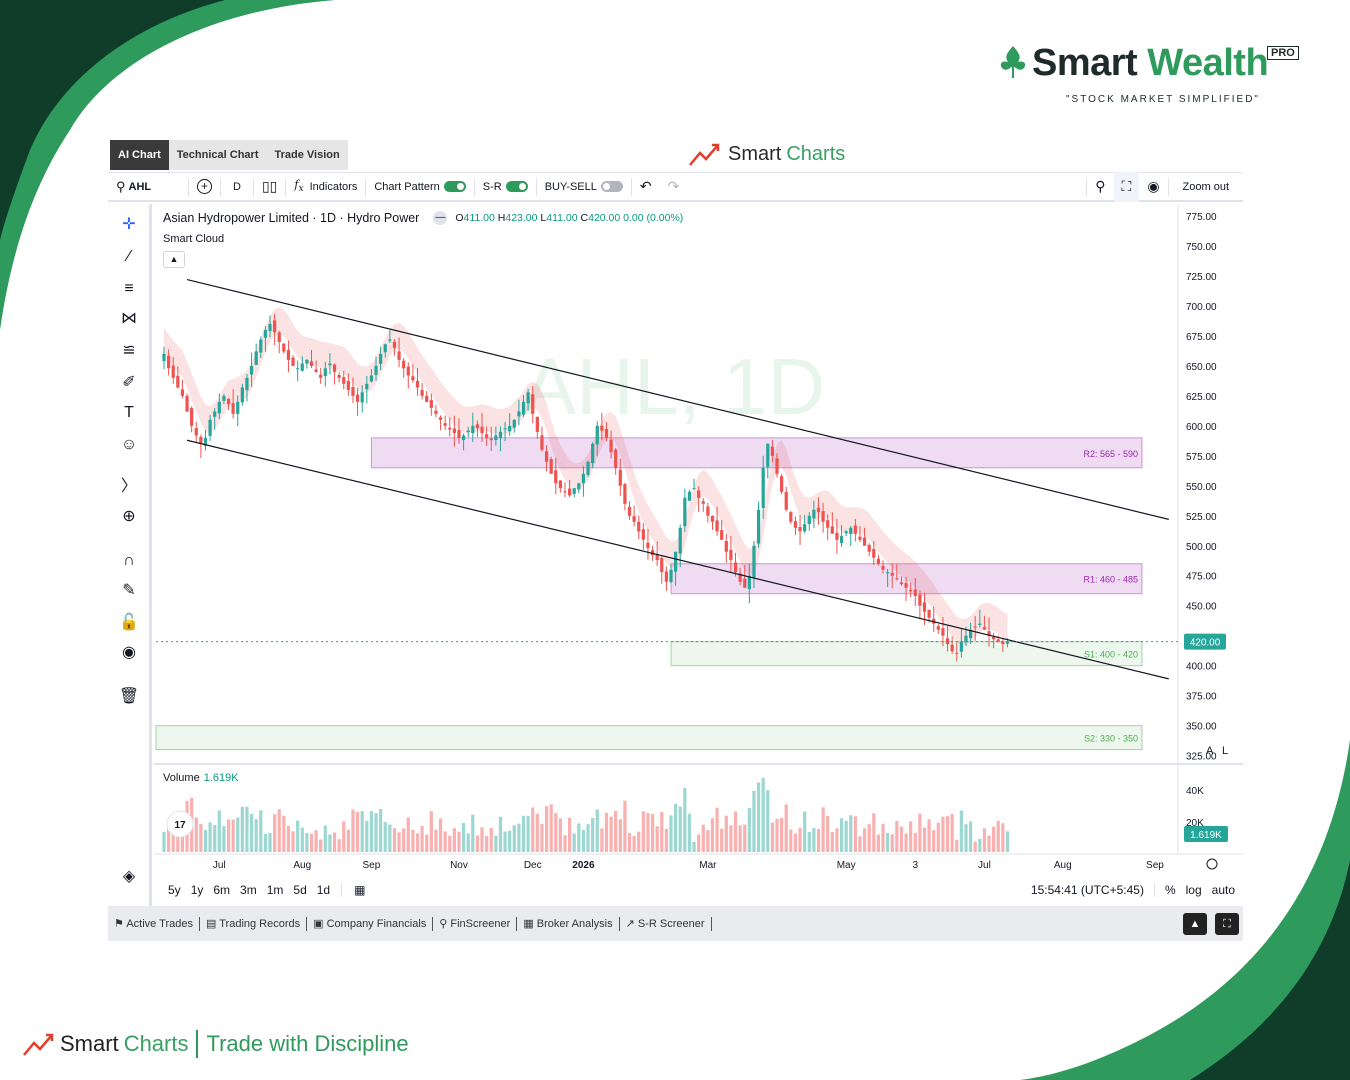  Describe the element at coordinates (129, 351) in the screenshot. I see `fib-icon: ≌` at that location.